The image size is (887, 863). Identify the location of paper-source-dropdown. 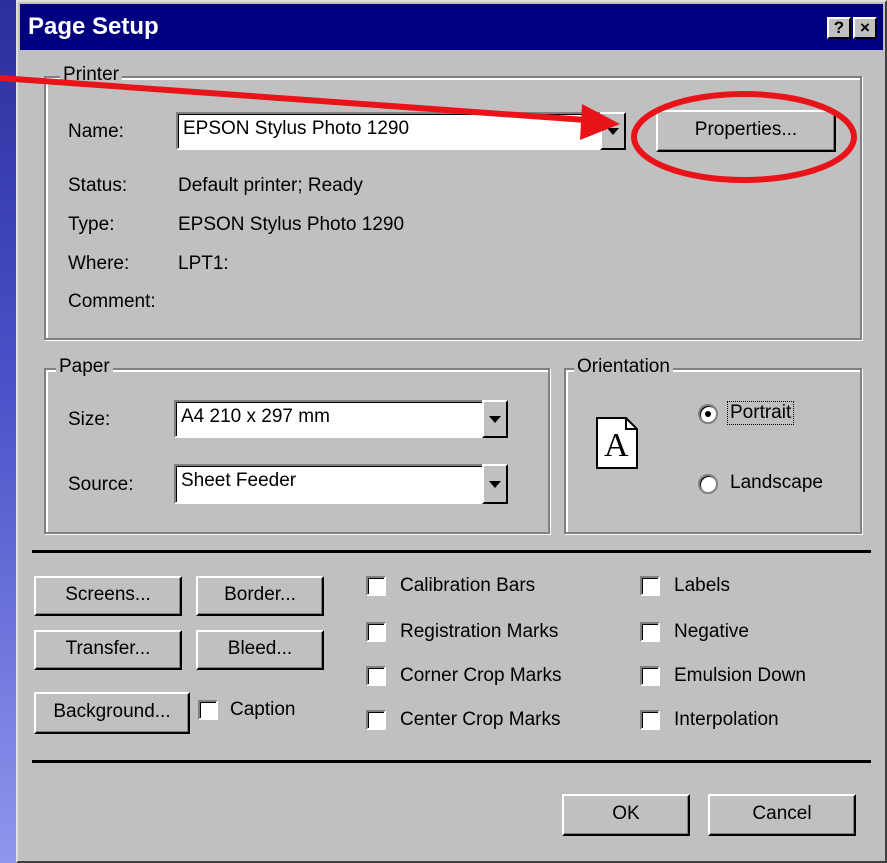
(495, 484).